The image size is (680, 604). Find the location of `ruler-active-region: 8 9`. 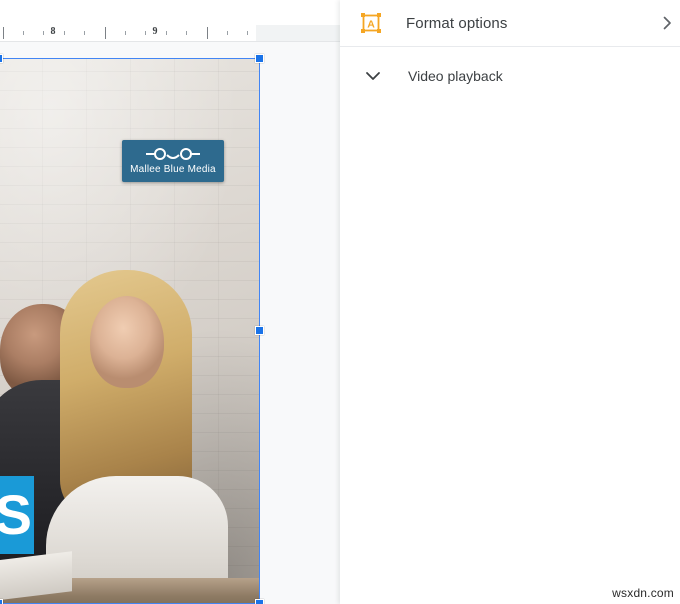

ruler-active-region: 8 9 is located at coordinates (128, 33).